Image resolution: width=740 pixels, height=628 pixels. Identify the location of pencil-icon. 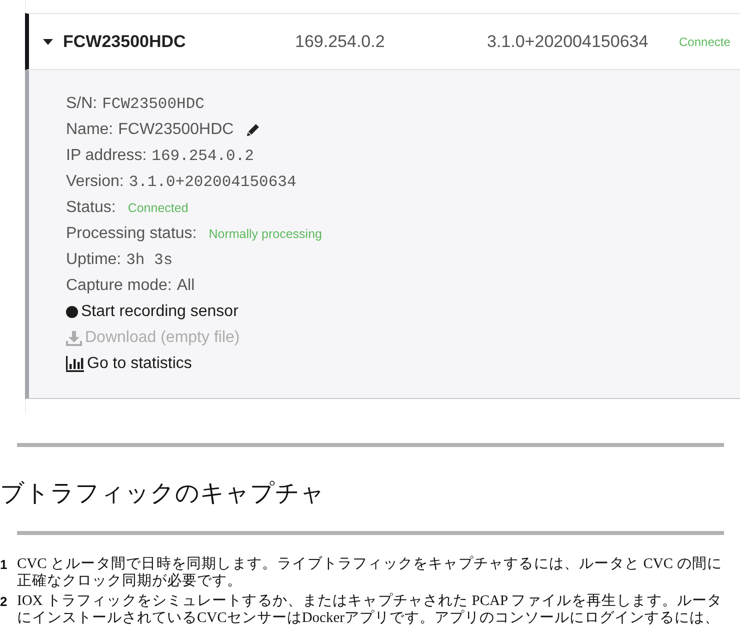
(253, 130).